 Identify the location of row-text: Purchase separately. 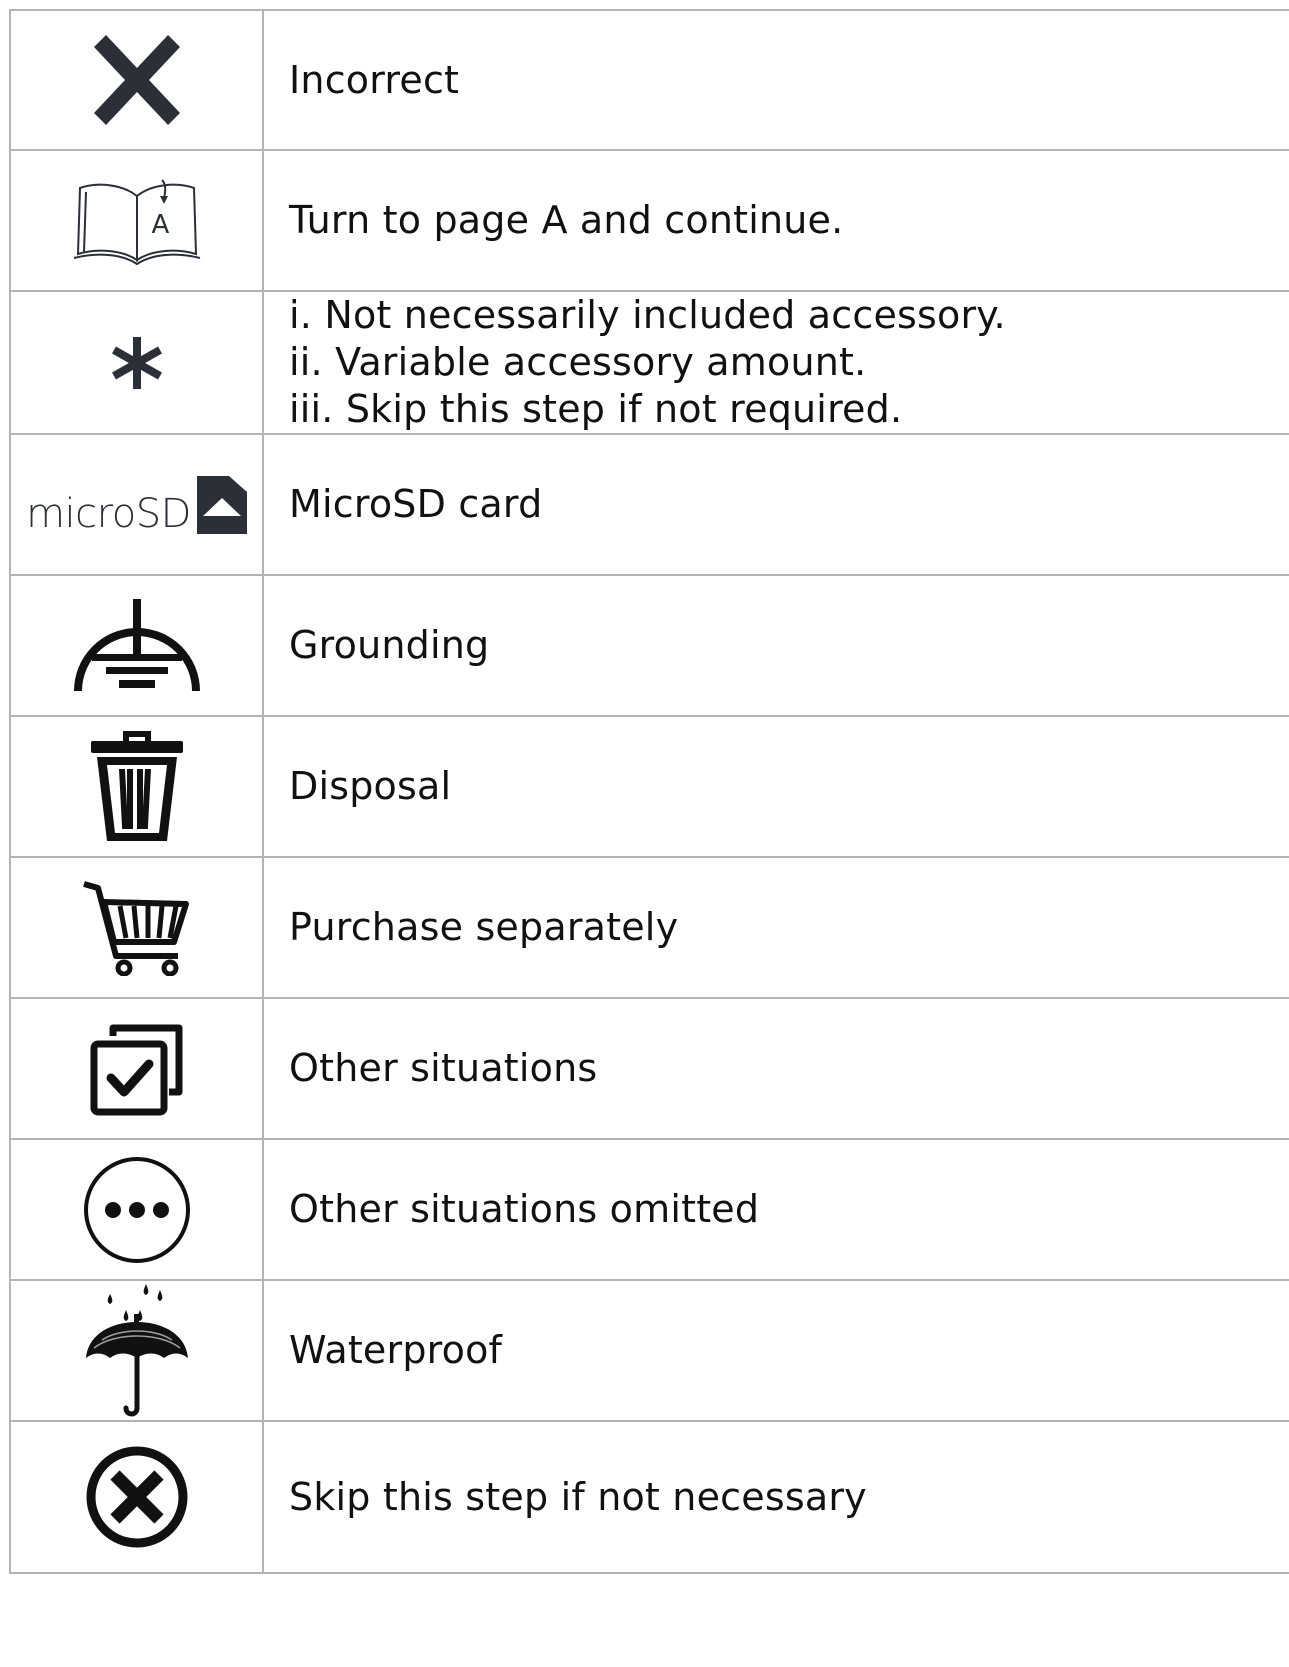
(775, 927).